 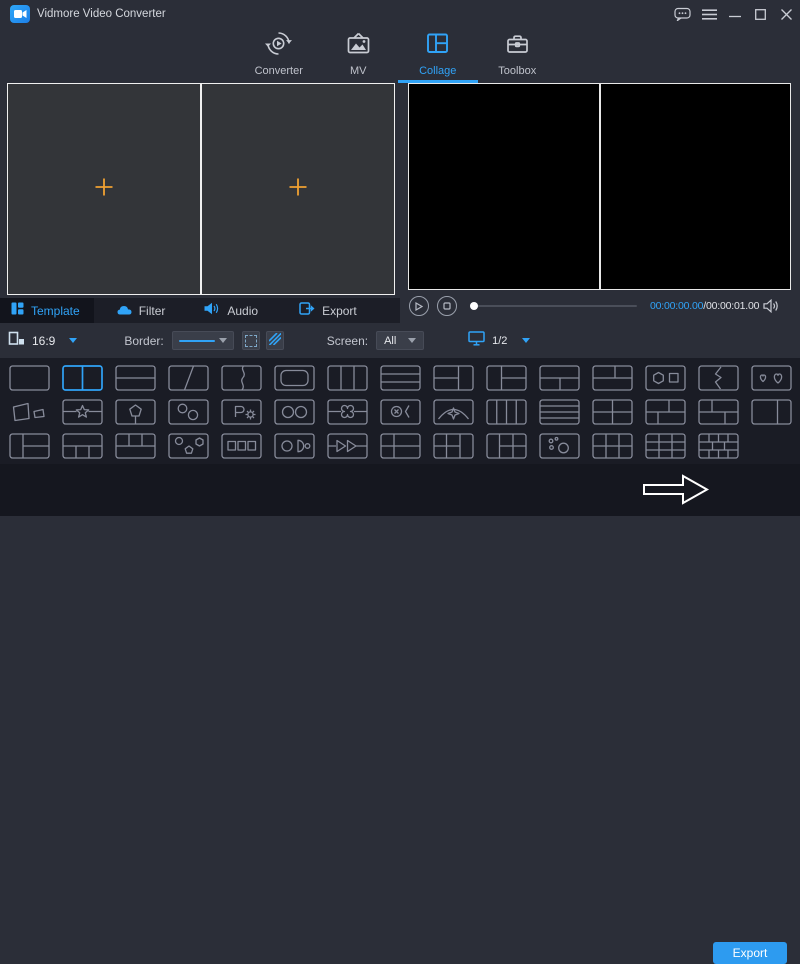 I want to click on subtab-filter: Filter, so click(x=143, y=310).